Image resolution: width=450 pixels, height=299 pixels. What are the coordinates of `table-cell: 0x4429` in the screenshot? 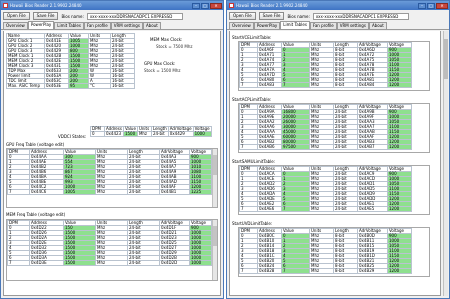 It's located at (180, 134).